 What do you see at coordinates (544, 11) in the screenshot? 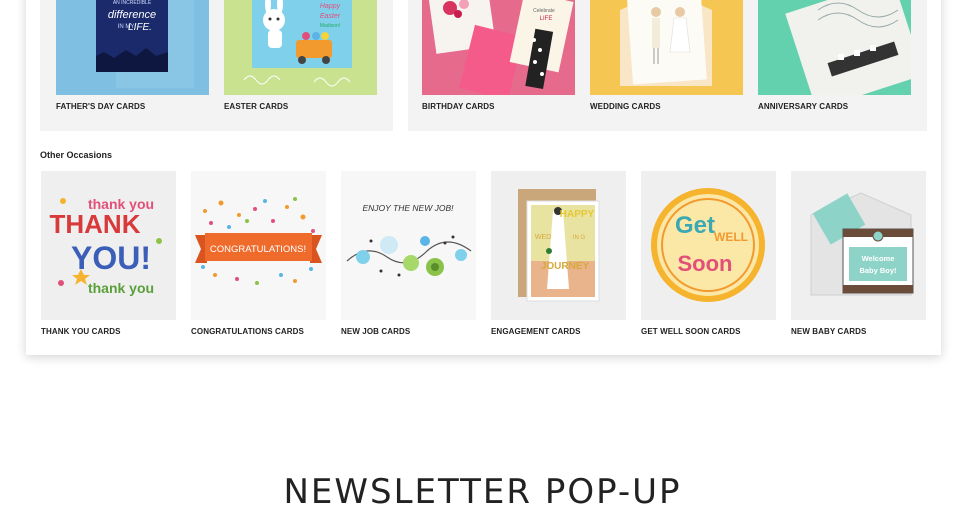
I see `birthday-text-1: Celebrate` at bounding box center [544, 11].